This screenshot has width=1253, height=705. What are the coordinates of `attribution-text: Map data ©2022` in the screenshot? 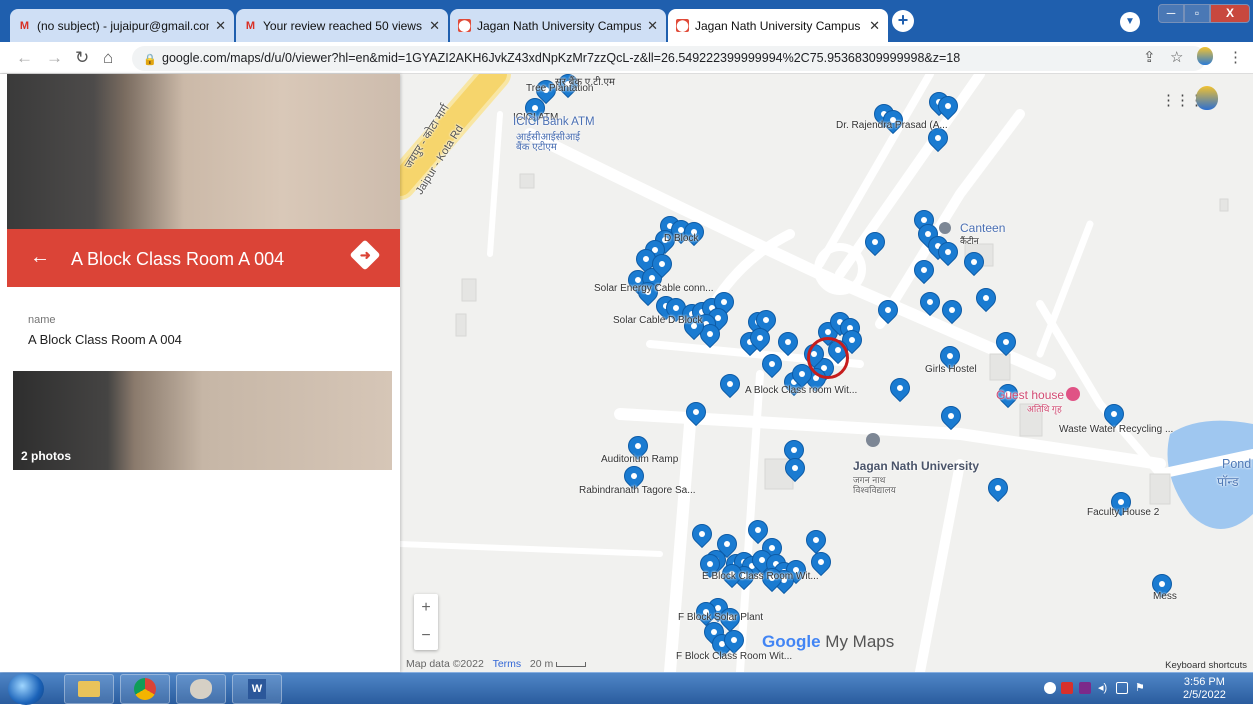 It's located at (445, 664).